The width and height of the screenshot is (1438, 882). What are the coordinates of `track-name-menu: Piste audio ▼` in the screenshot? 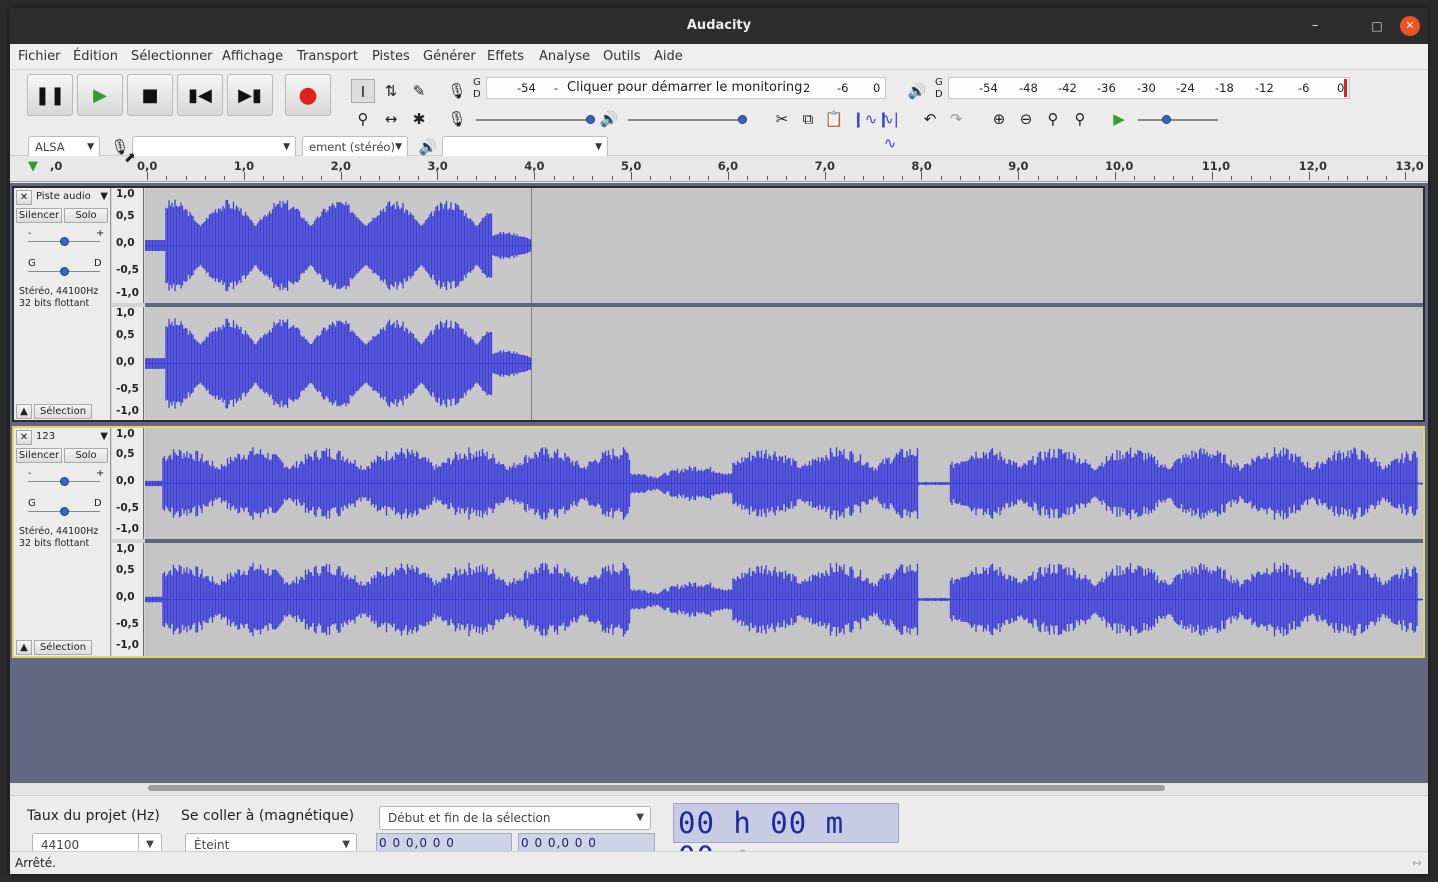 It's located at (73, 198).